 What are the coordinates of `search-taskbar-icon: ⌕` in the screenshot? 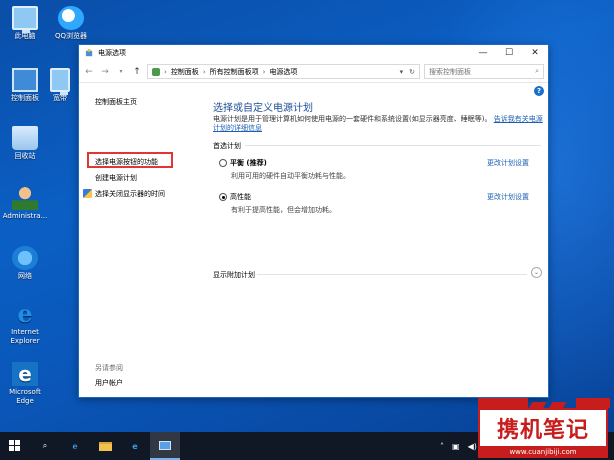 It's located at (45, 446).